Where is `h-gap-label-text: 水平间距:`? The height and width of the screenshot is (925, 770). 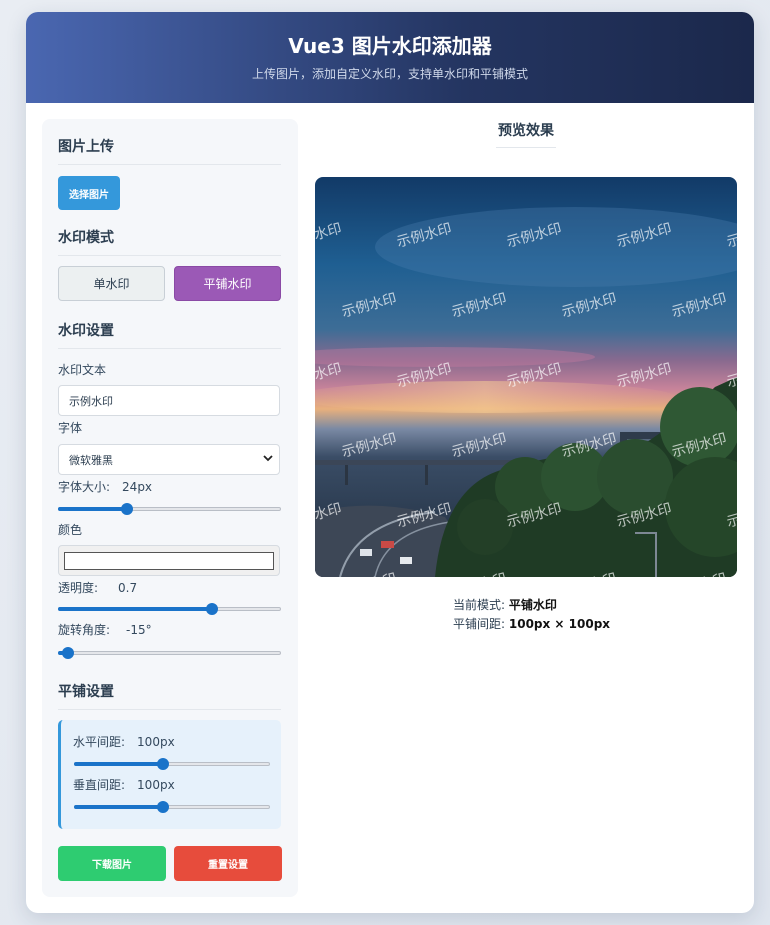
h-gap-label-text: 水平间距: is located at coordinates (99, 742).